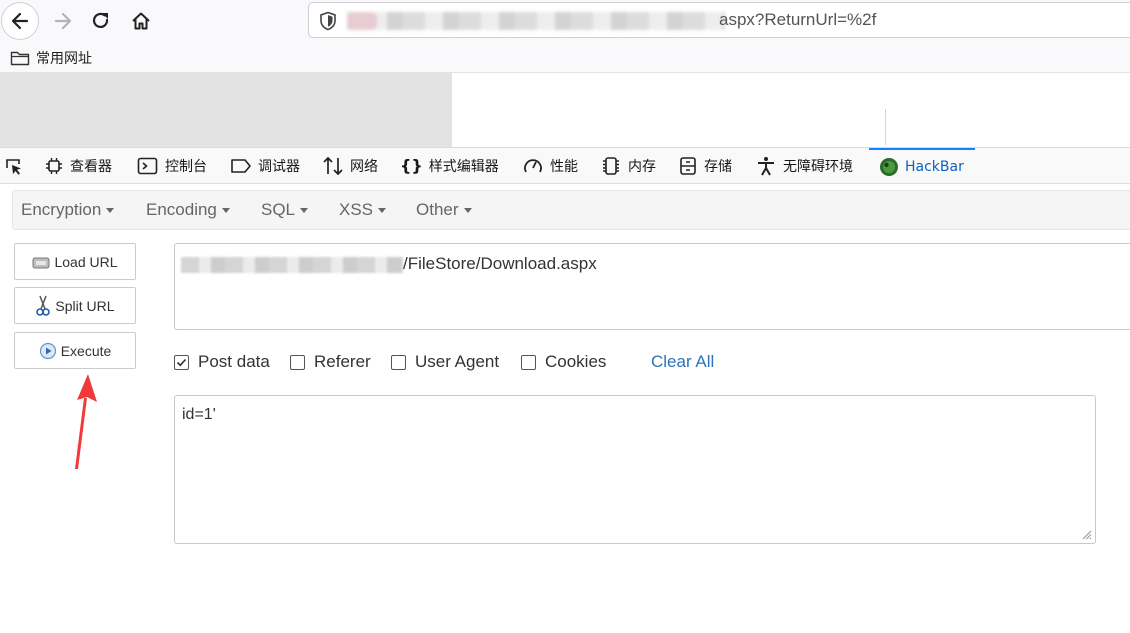 Image resolution: width=1130 pixels, height=633 pixels. What do you see at coordinates (41, 262) in the screenshot?
I see `load-url-icon` at bounding box center [41, 262].